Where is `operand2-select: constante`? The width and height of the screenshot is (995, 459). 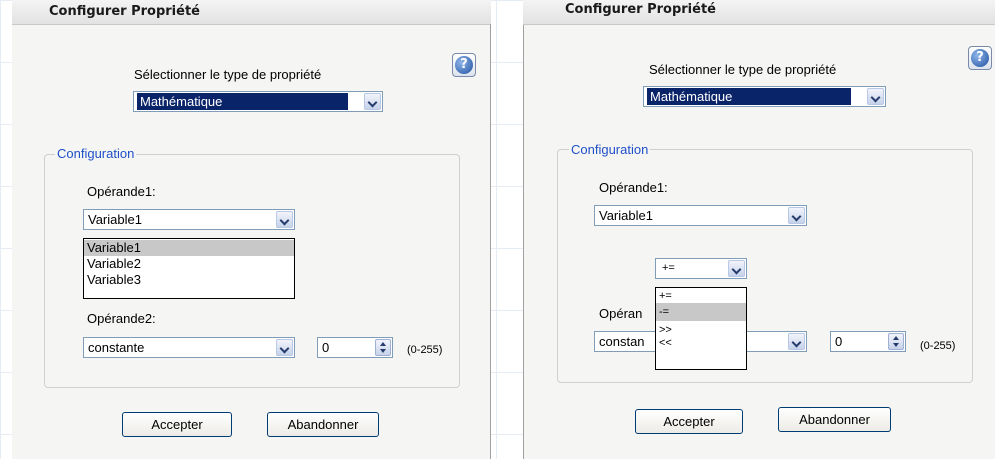
operand2-select: constante is located at coordinates (189, 347).